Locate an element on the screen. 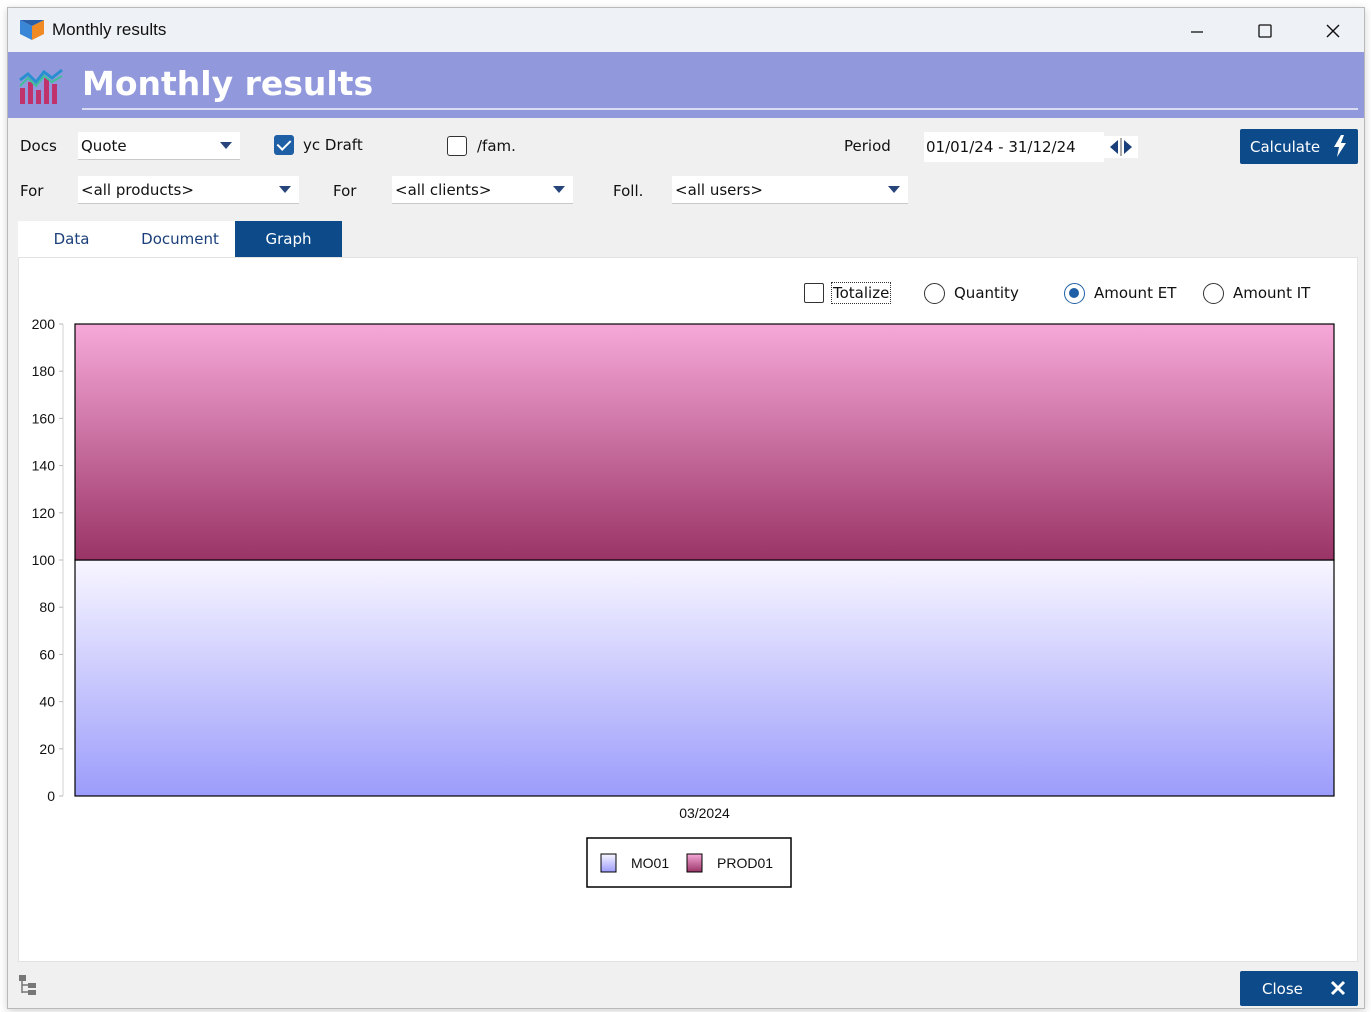 The height and width of the screenshot is (1012, 1371). legend-label-mo01: MO01 is located at coordinates (650, 863).